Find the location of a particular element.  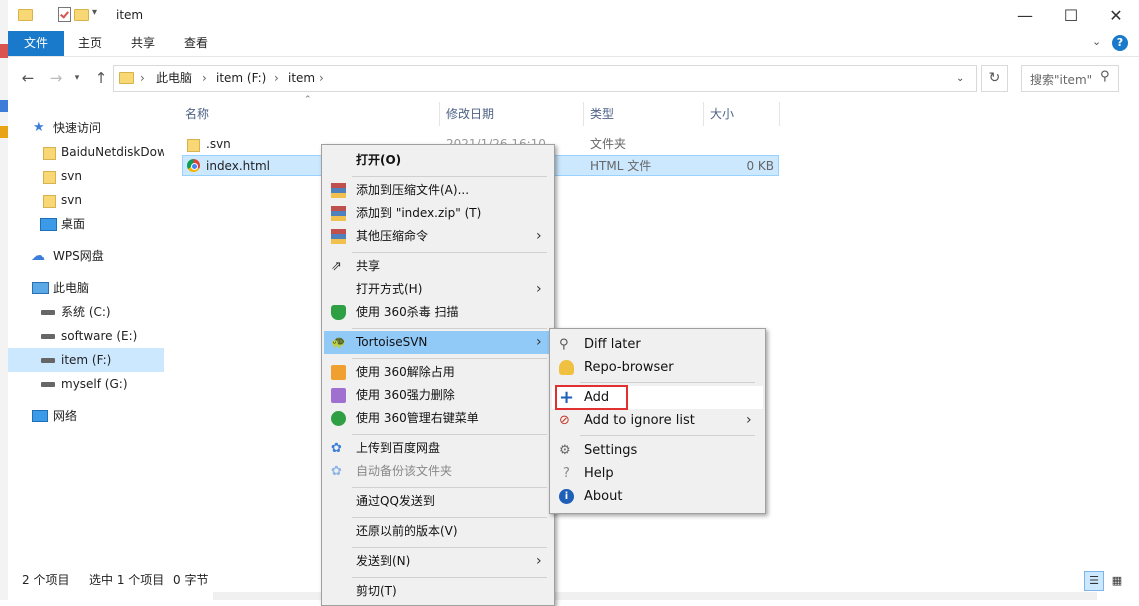

menu-item-other-compress: 其他压缩命令 › is located at coordinates (438, 236).